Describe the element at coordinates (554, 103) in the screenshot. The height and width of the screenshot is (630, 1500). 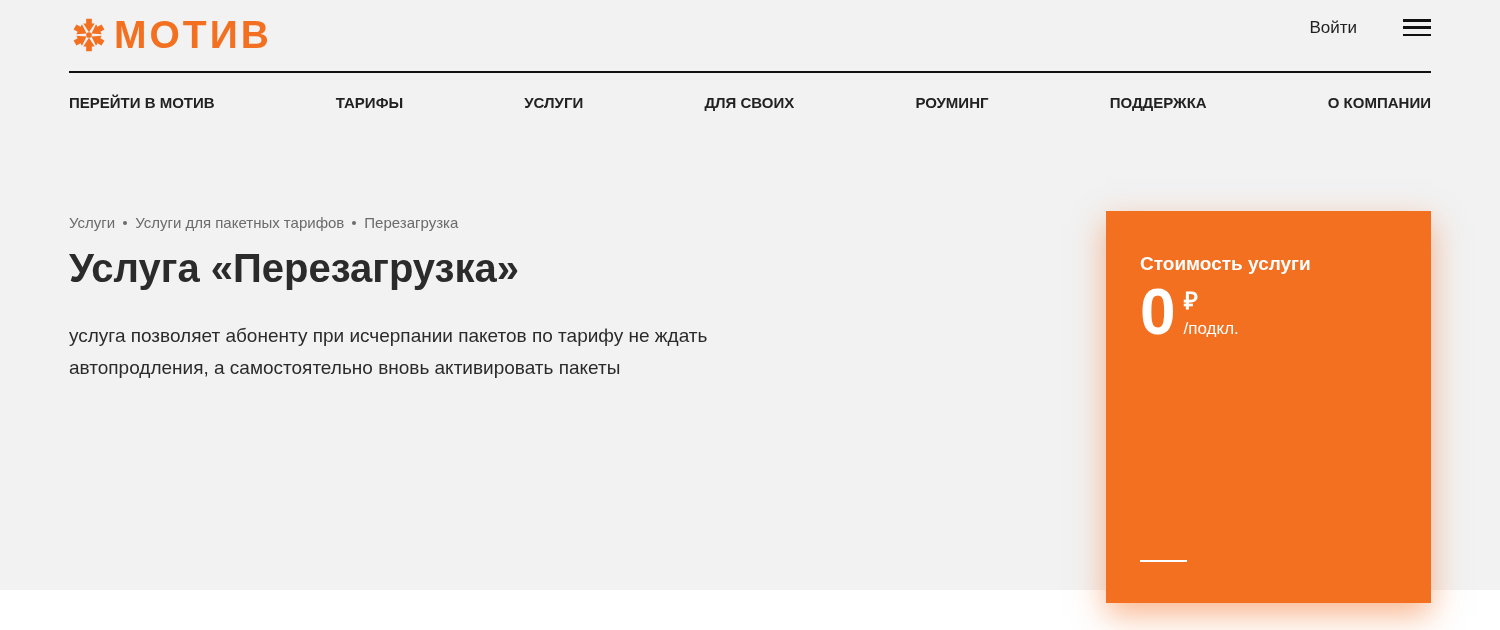
I see `nav-link: УСЛУГИ` at that location.